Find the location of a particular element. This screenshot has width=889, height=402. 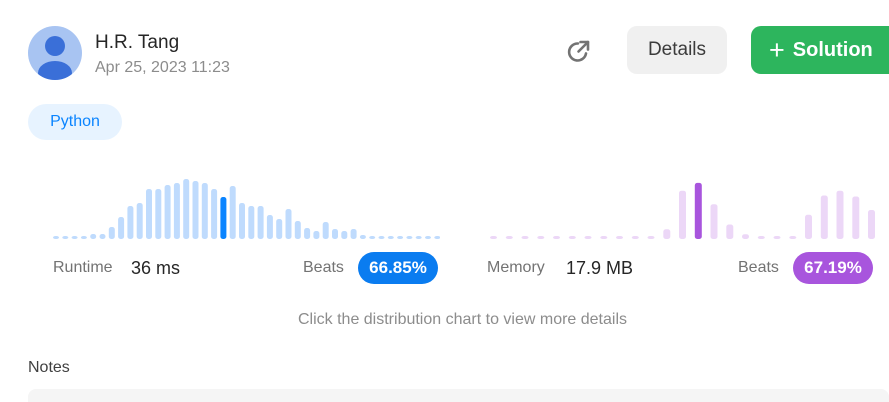

submission-date: Apr 25, 2023 11:23 is located at coordinates (162, 67).